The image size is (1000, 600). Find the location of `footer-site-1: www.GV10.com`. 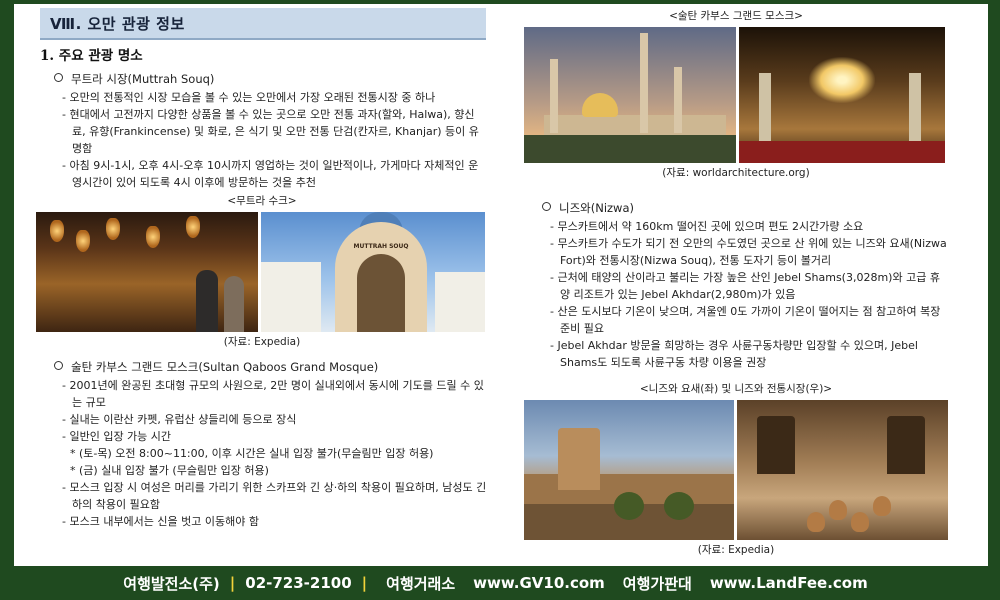

footer-site-1: www.GV10.com is located at coordinates (539, 583).